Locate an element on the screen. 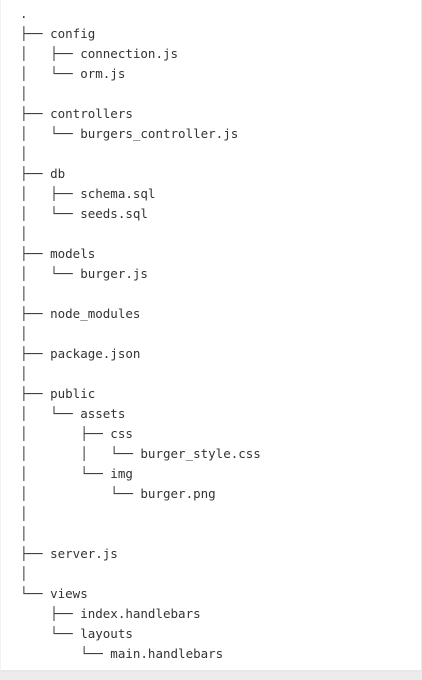 The height and width of the screenshot is (680, 422). tree-file-main-handlebars: └── main.handlebars is located at coordinates (122, 653).